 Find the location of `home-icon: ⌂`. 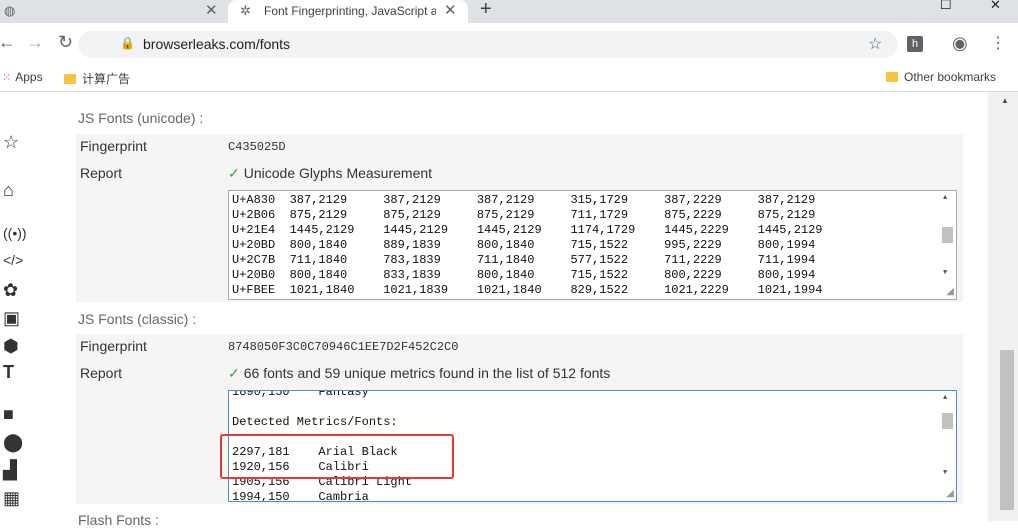

home-icon: ⌂ is located at coordinates (8, 190).